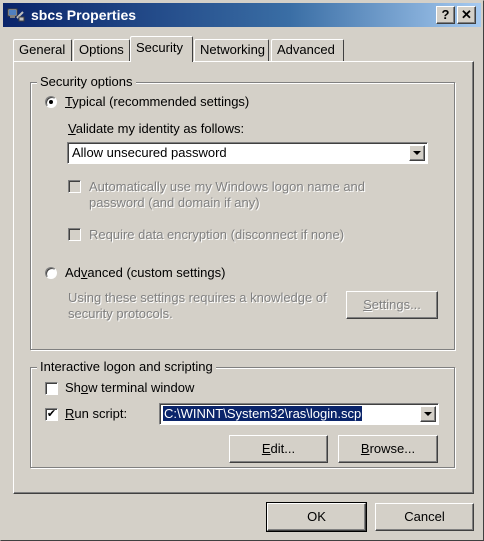 The image size is (484, 541). I want to click on ok-button: OK, so click(316, 517).